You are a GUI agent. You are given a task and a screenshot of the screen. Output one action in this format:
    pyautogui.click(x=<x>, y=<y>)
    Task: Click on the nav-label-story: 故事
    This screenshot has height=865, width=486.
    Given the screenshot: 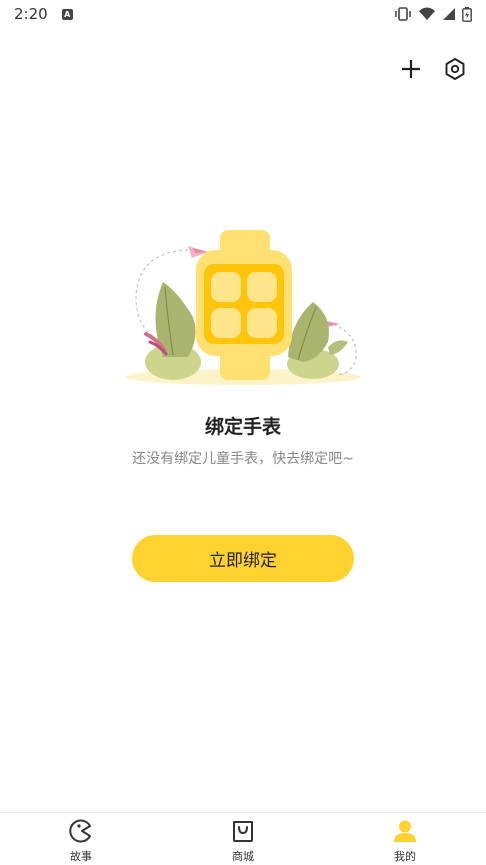 What is the action you would take?
    pyautogui.click(x=81, y=856)
    